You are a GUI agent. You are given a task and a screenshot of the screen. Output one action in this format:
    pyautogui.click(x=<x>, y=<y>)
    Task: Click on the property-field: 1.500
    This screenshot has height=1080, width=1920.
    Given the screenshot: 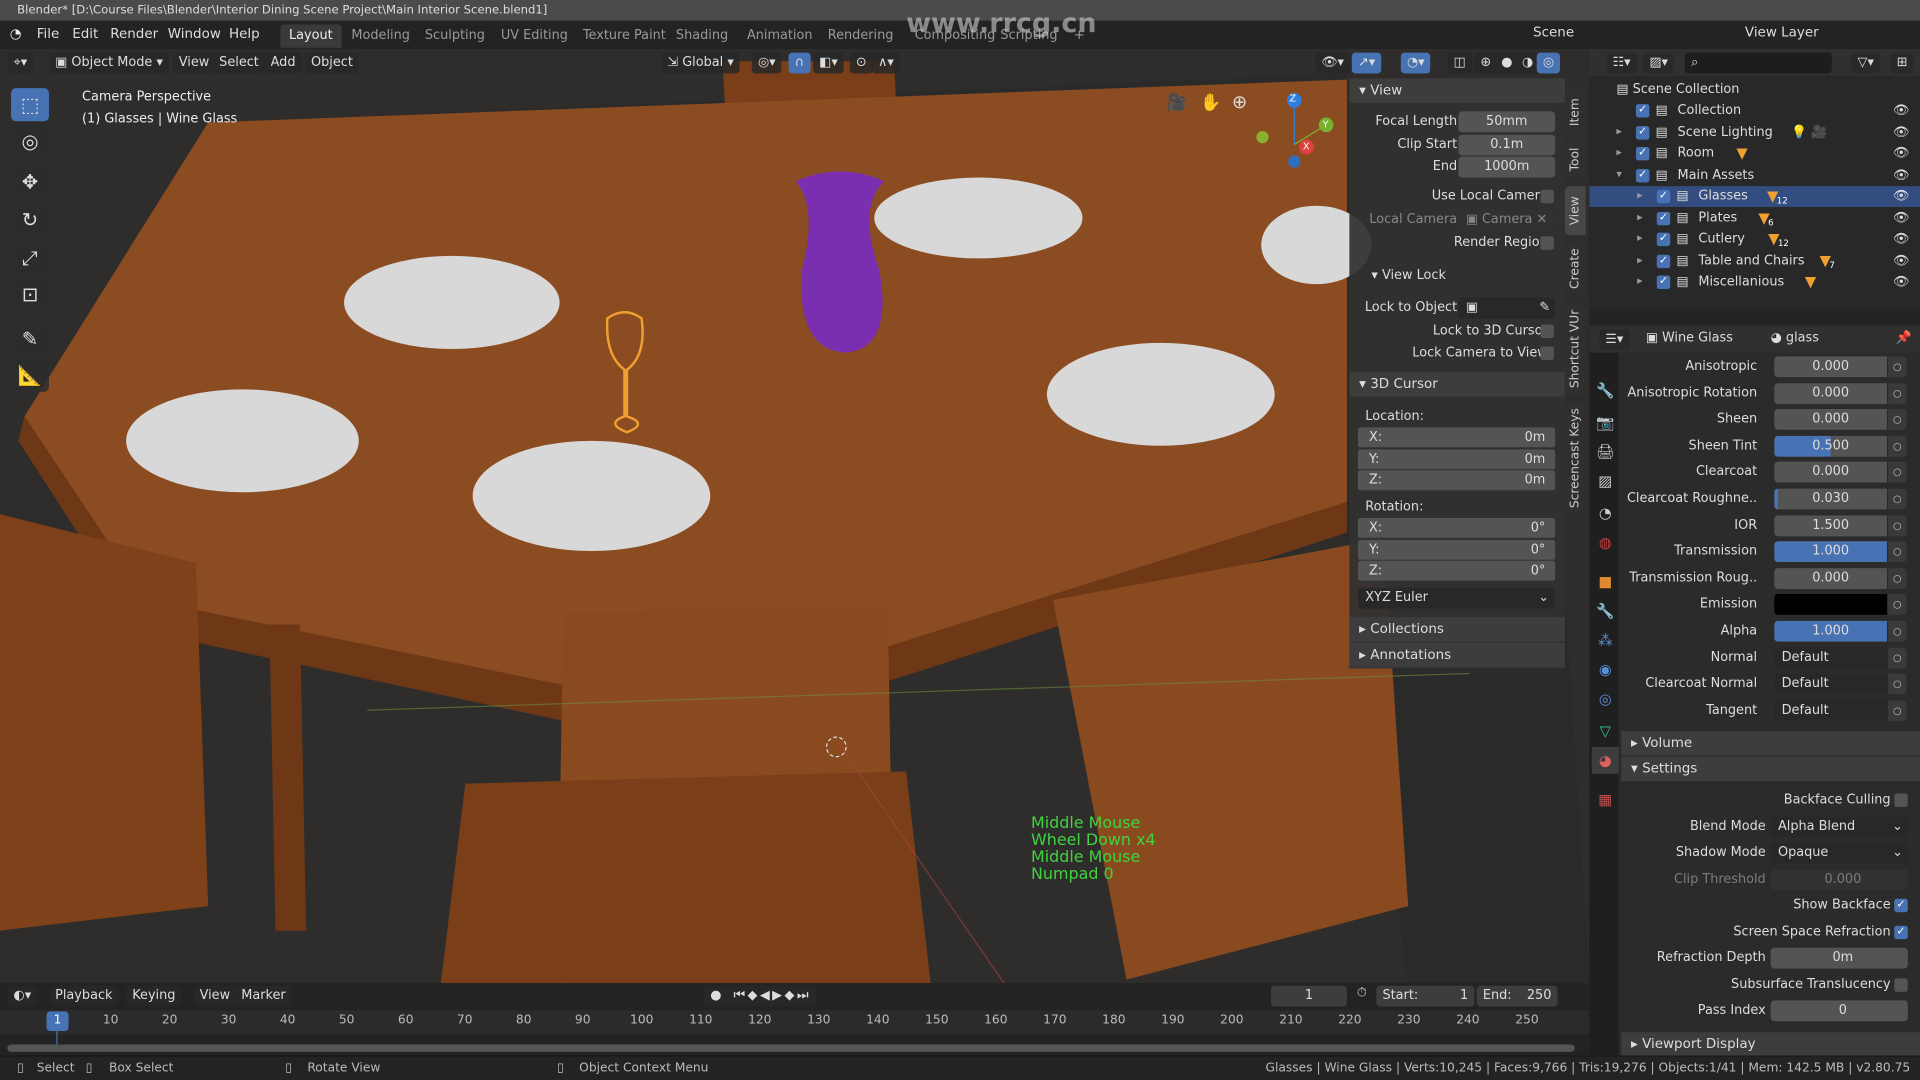 What is the action you would take?
    pyautogui.click(x=1830, y=525)
    